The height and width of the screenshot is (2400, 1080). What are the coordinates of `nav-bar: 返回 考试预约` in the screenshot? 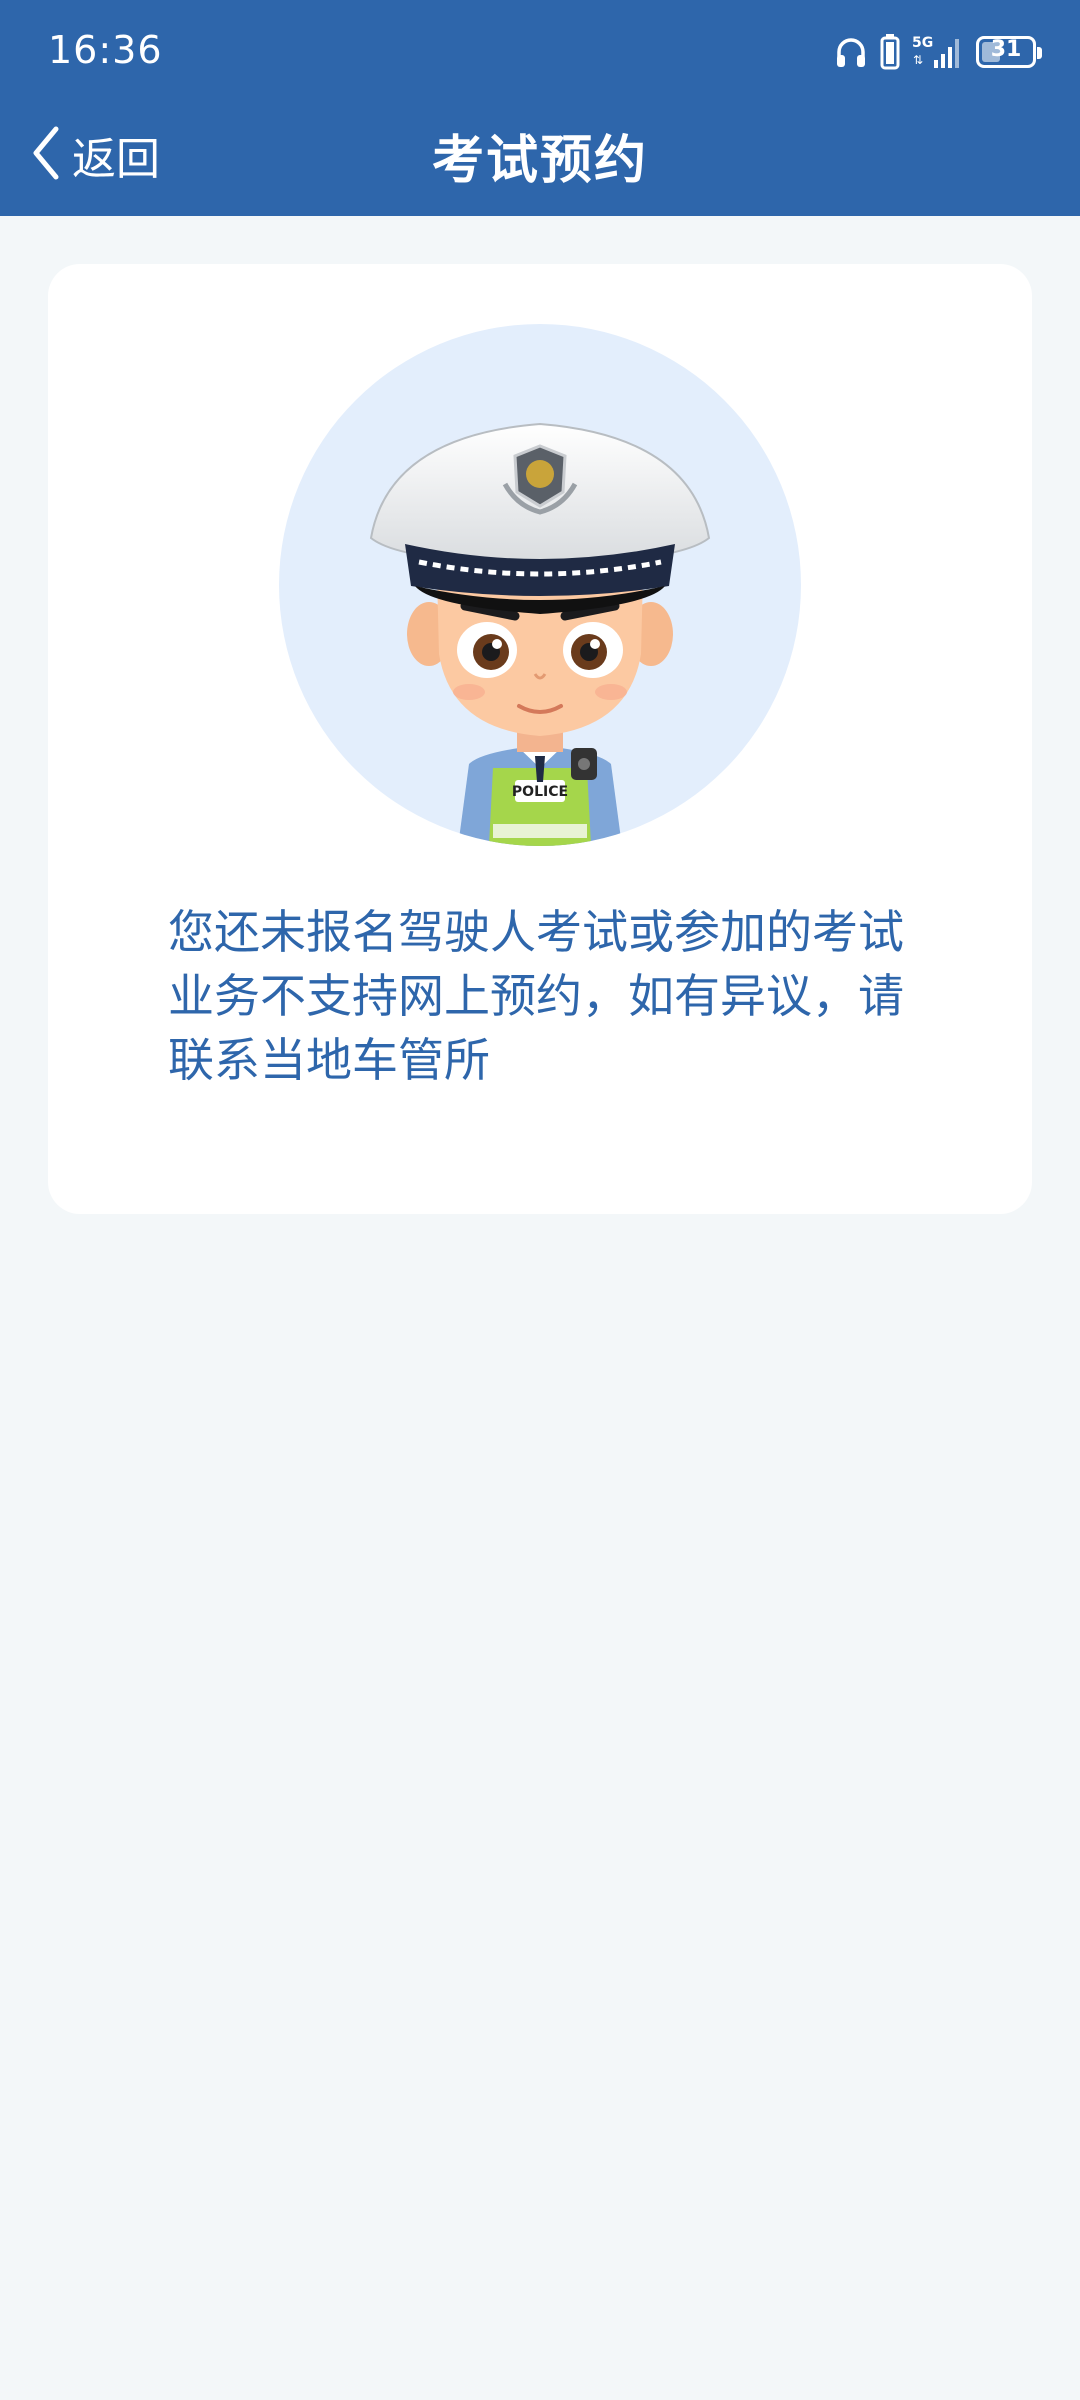 It's located at (540, 160).